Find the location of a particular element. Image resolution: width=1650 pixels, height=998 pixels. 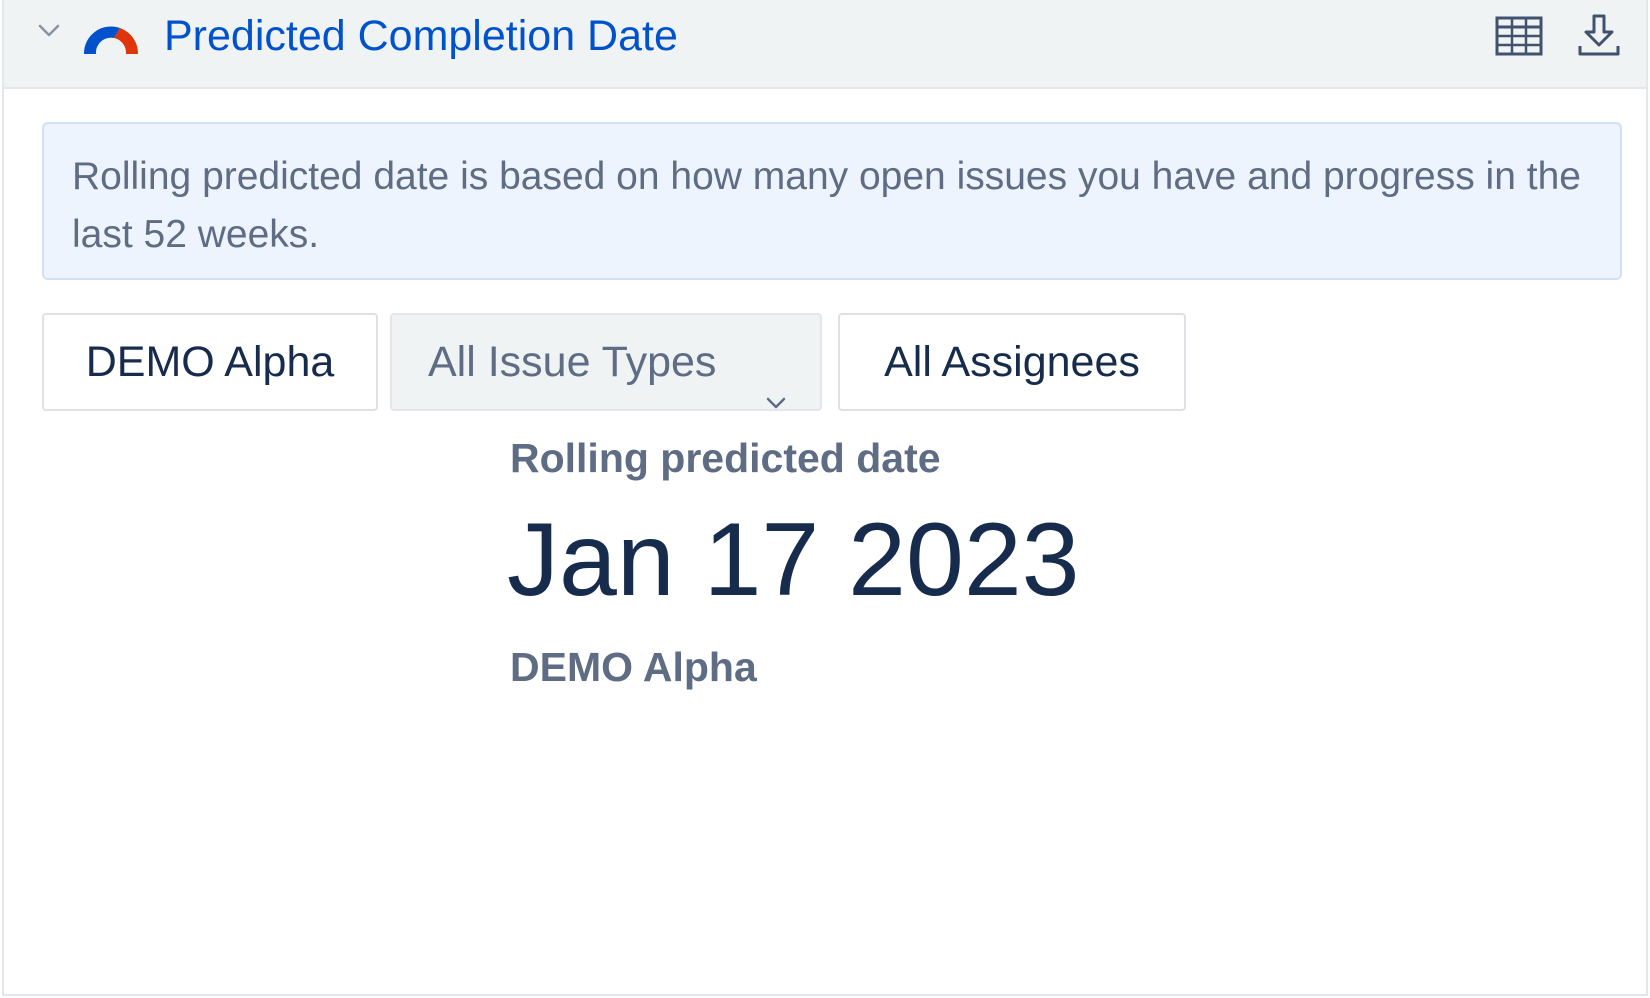

result-label: Rolling predicted date is located at coordinates (725, 458).